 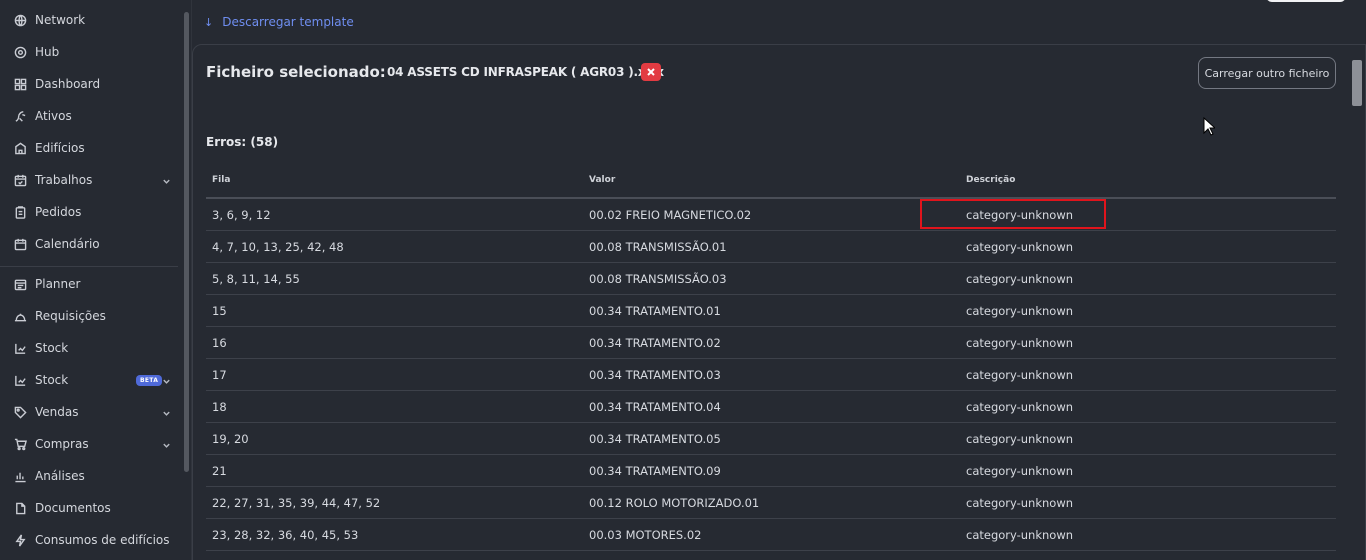 I want to click on sidebar-item-consumos: Consumos de edifícios, so click(x=90, y=540).